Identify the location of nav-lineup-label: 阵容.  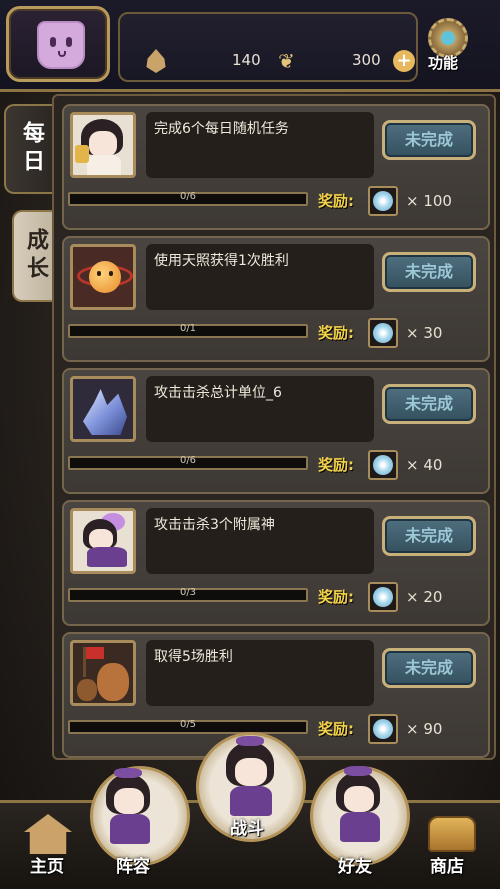
(133, 867).